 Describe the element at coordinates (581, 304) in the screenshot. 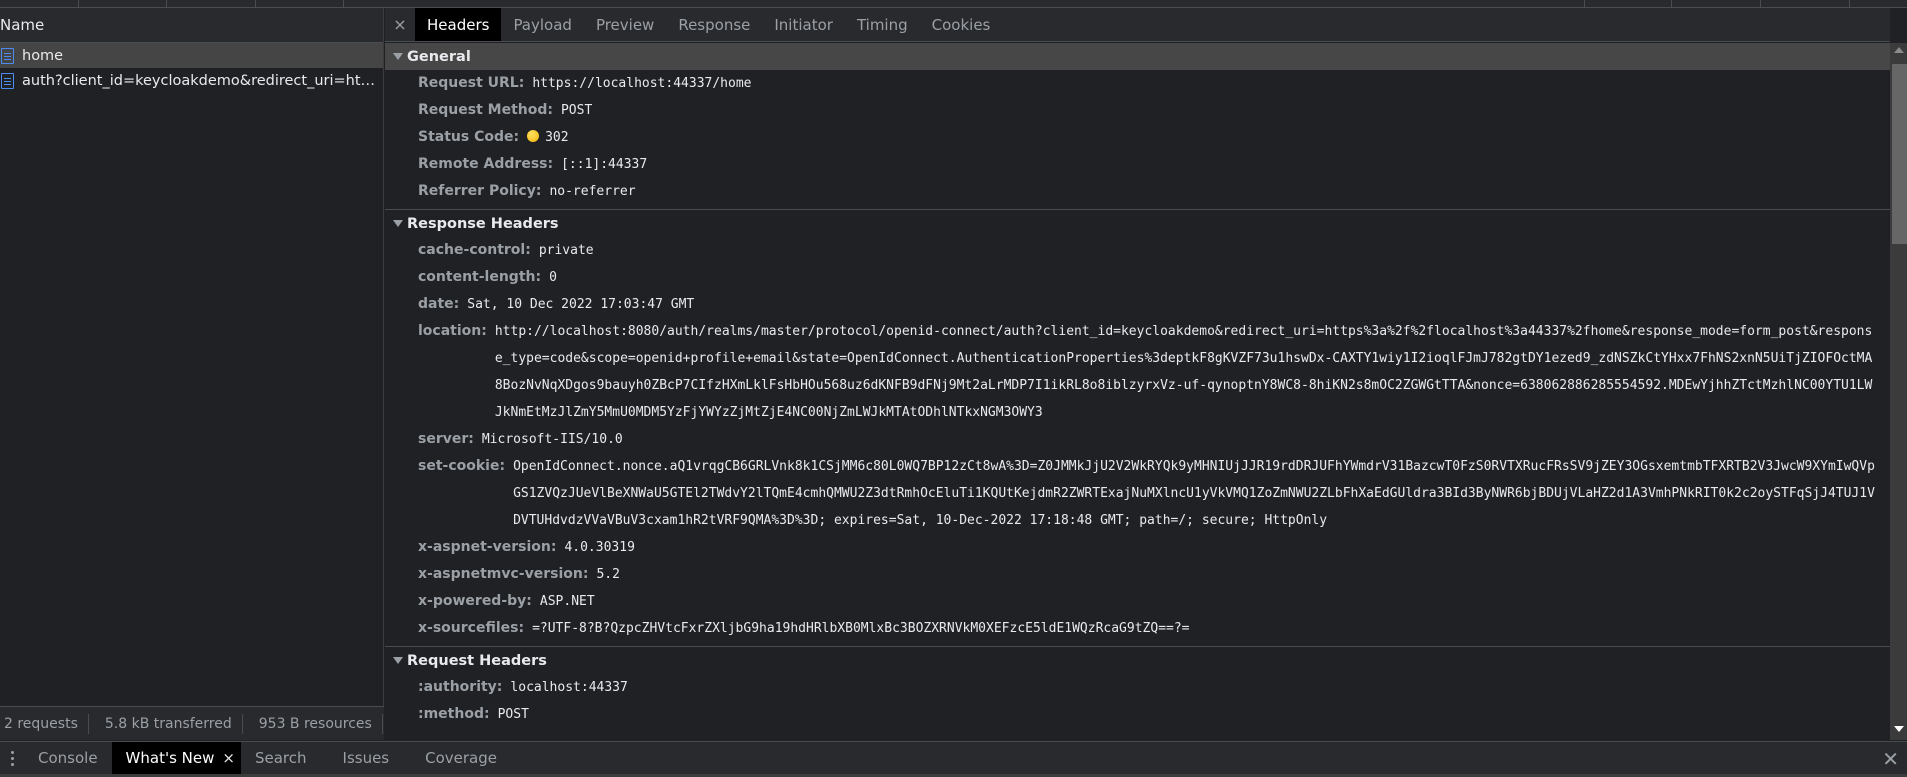

I see `header-value: Sat, 10 Dec 2022 17:03:47 GMT` at that location.